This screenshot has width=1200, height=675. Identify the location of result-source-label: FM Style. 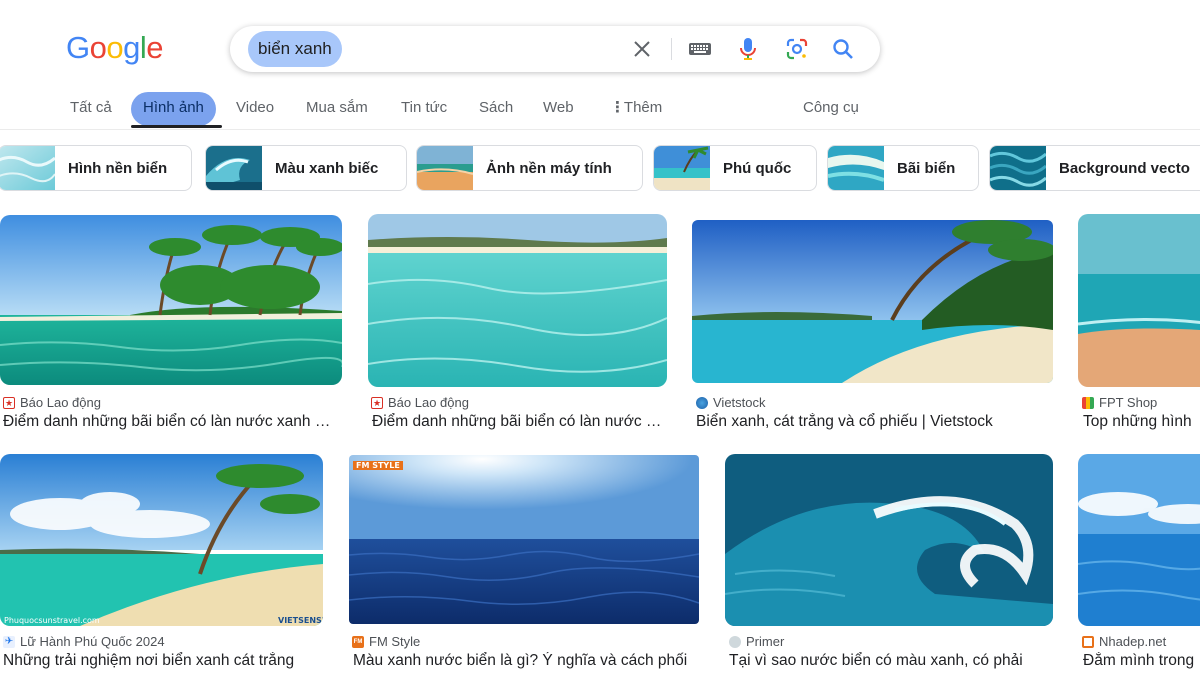
(395, 641).